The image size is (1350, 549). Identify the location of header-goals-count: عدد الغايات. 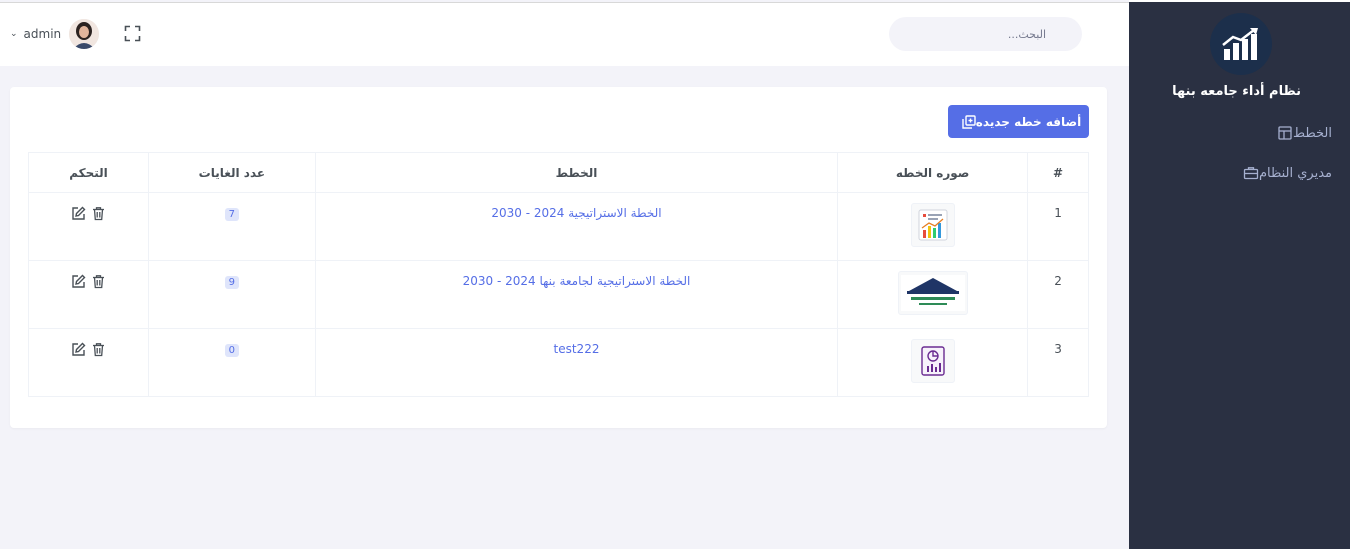
(231, 172).